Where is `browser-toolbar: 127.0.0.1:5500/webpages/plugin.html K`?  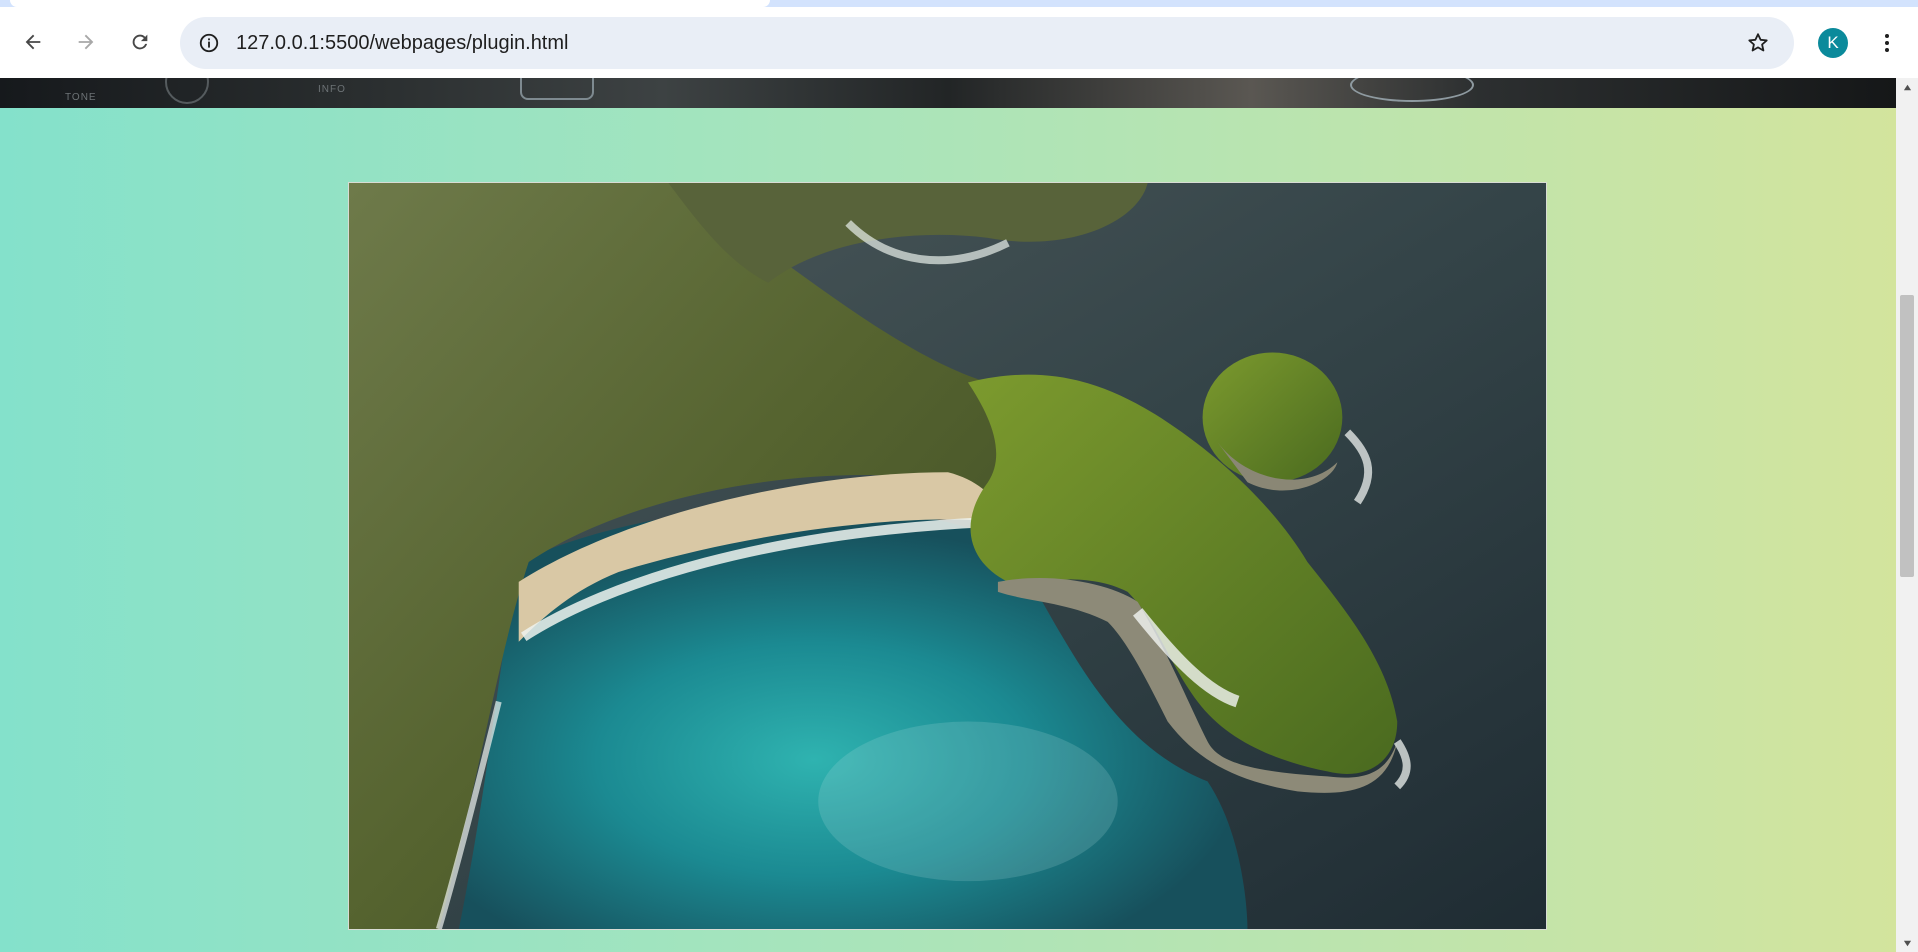
browser-toolbar: 127.0.0.1:5500/webpages/plugin.html K is located at coordinates (959, 42).